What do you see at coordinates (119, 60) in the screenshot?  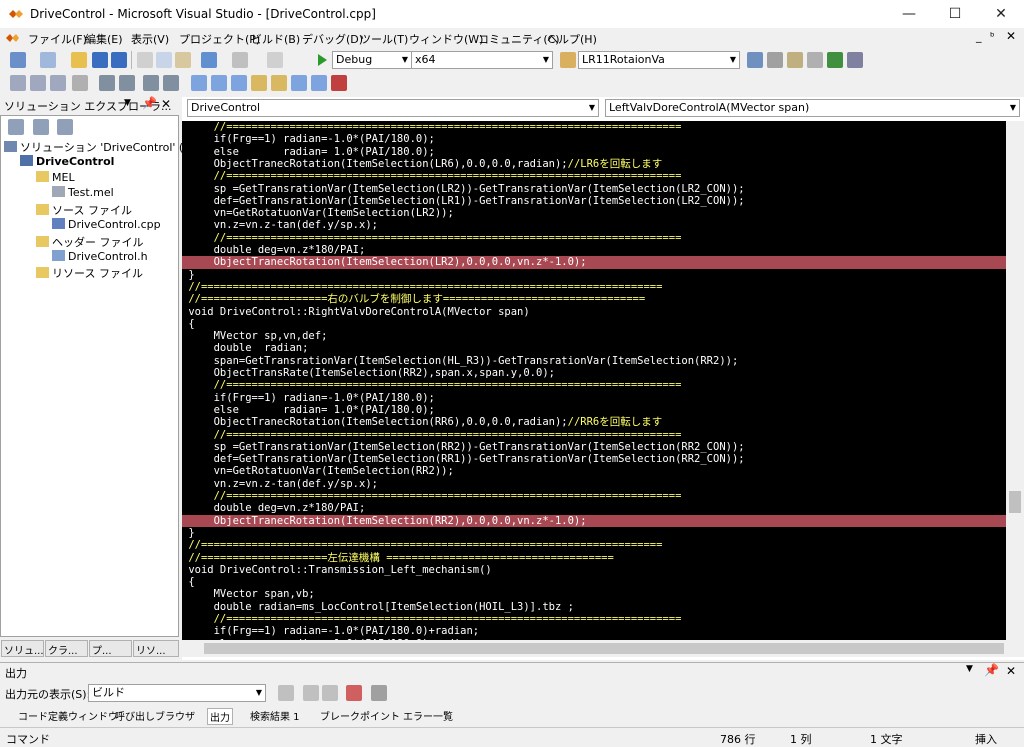 I see `save-all-icon` at bounding box center [119, 60].